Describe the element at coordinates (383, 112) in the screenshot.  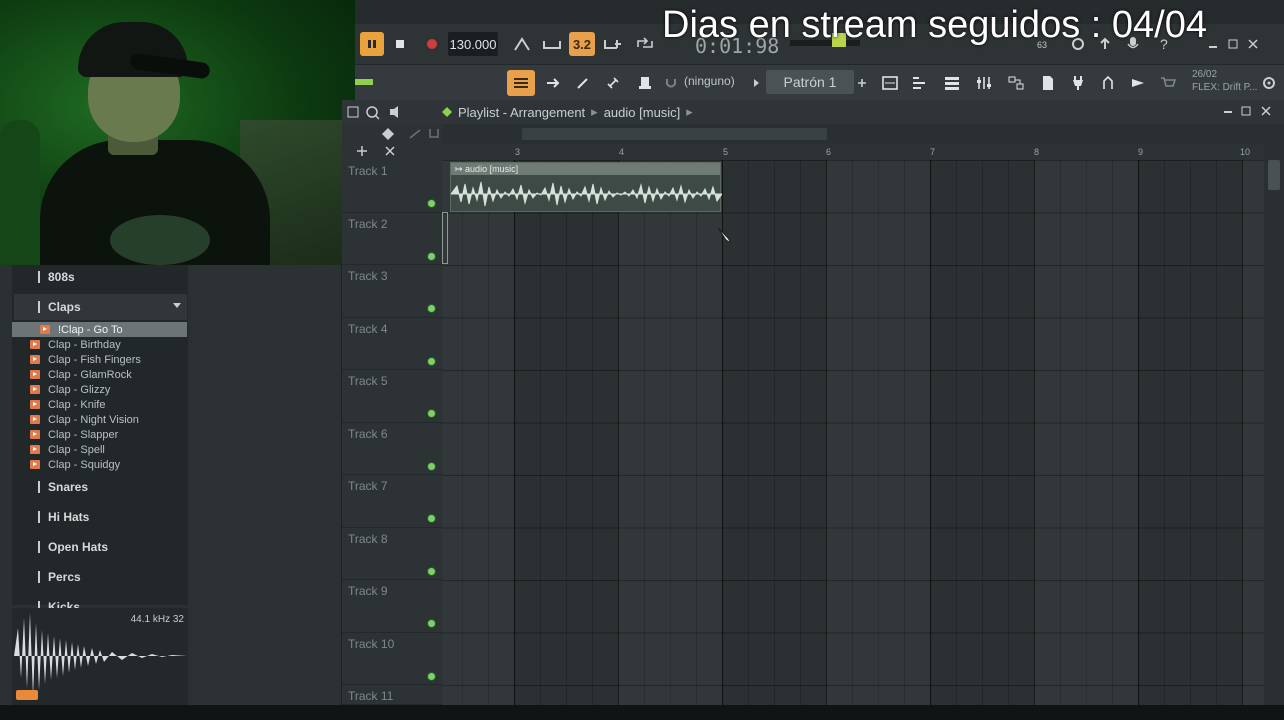
I see `playlist-tool-icons` at that location.